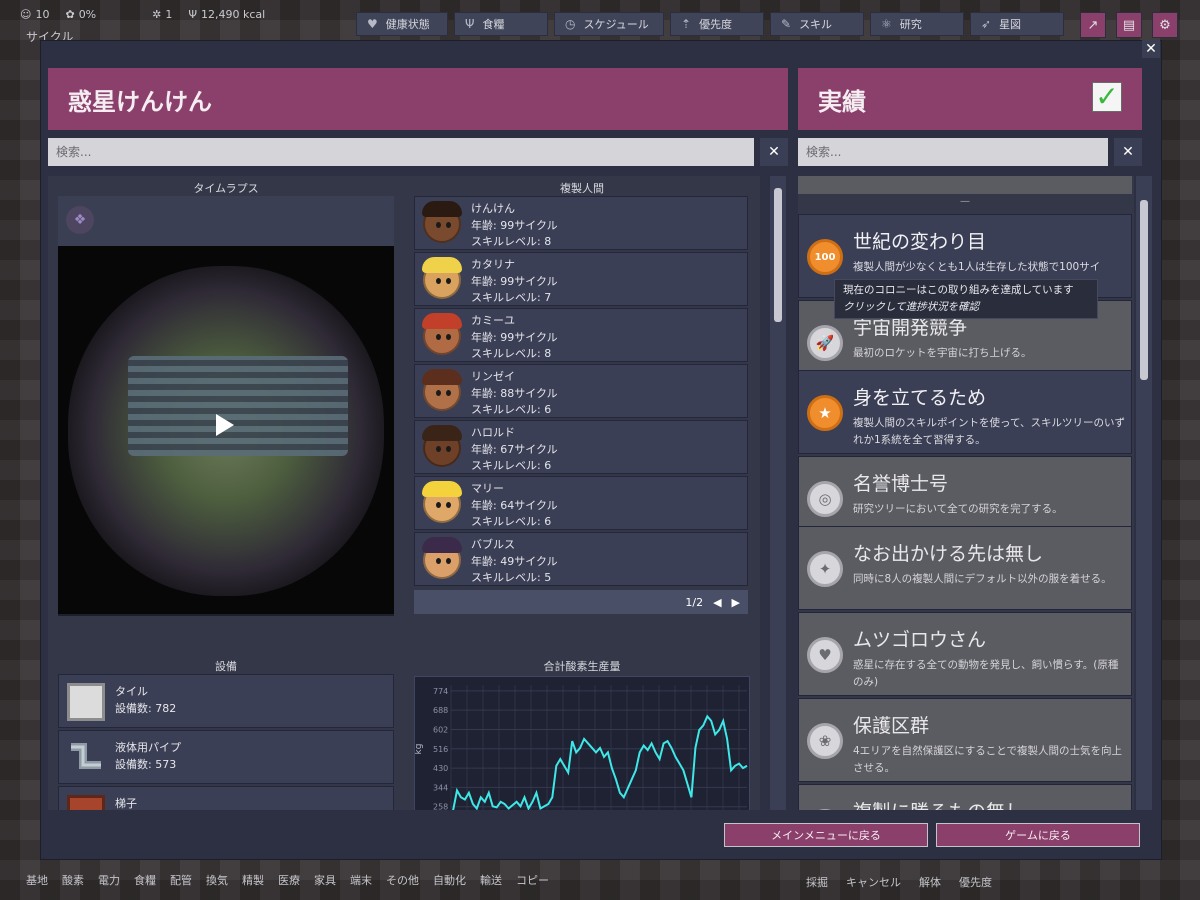 The image size is (1200, 900). Describe the element at coordinates (581, 602) in the screenshot. I see `duplicant-pager: 1/2 ◀ ▶` at that location.